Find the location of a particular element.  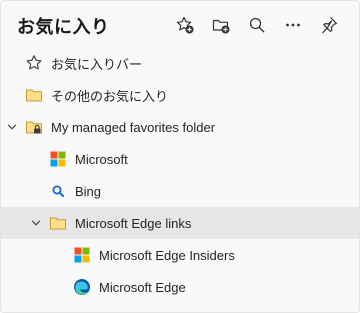

more-options-button is located at coordinates (293, 25).